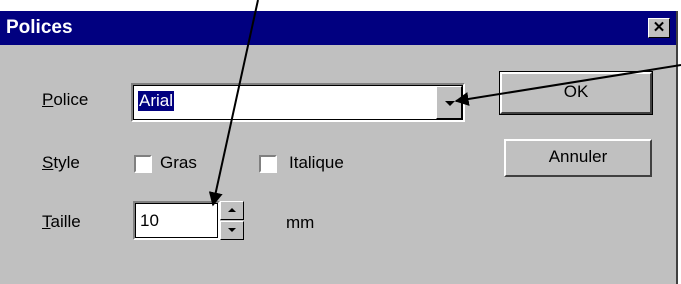 Image resolution: width=681 pixels, height=284 pixels. Describe the element at coordinates (233, 103) in the screenshot. I see `arrow-to-spinner` at that location.